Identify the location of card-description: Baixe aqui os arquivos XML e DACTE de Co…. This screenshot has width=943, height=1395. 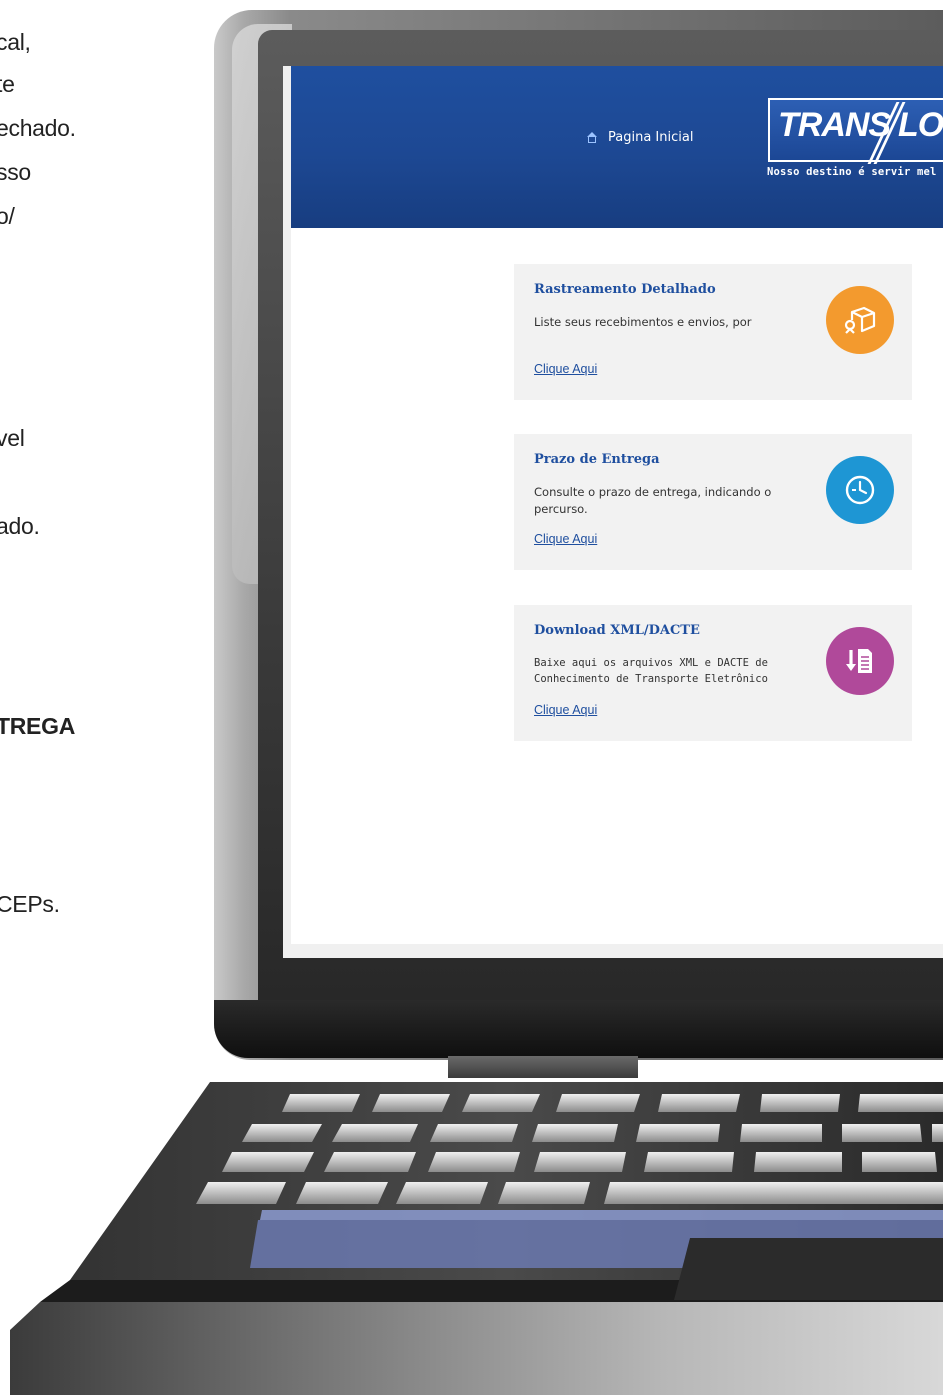
(651, 671).